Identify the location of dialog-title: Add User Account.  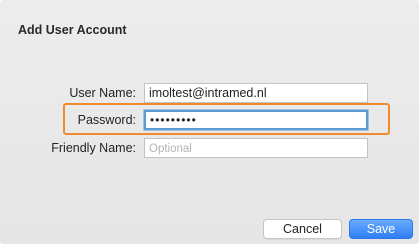
(72, 30).